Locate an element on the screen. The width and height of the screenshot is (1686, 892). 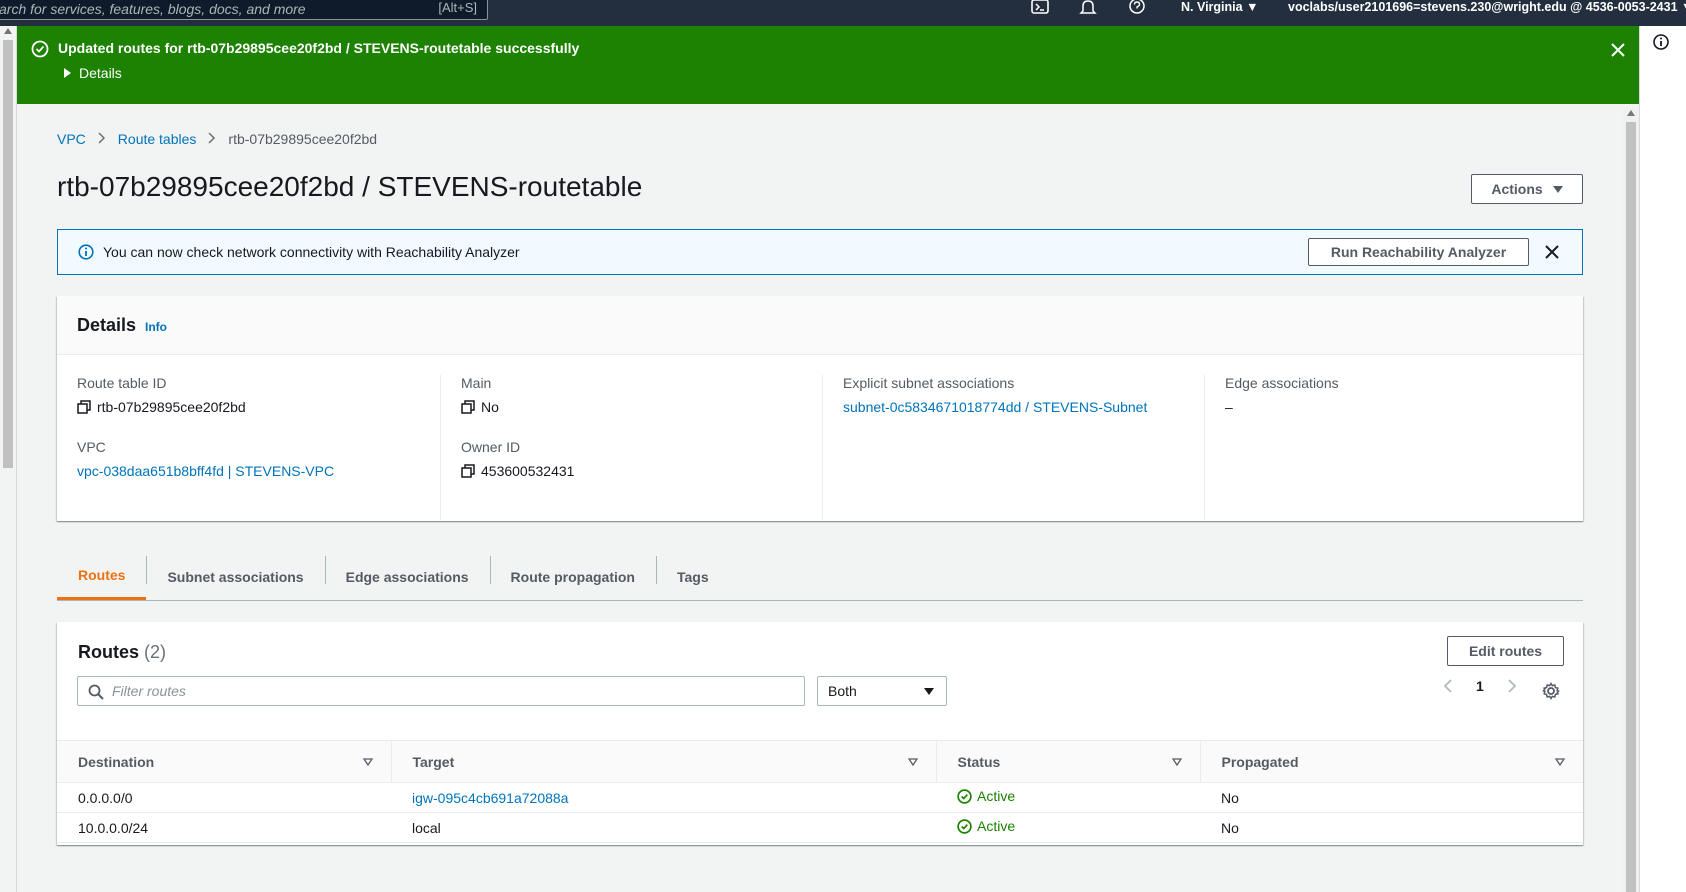
sidebar-scrollbar is located at coordinates (8, 459).